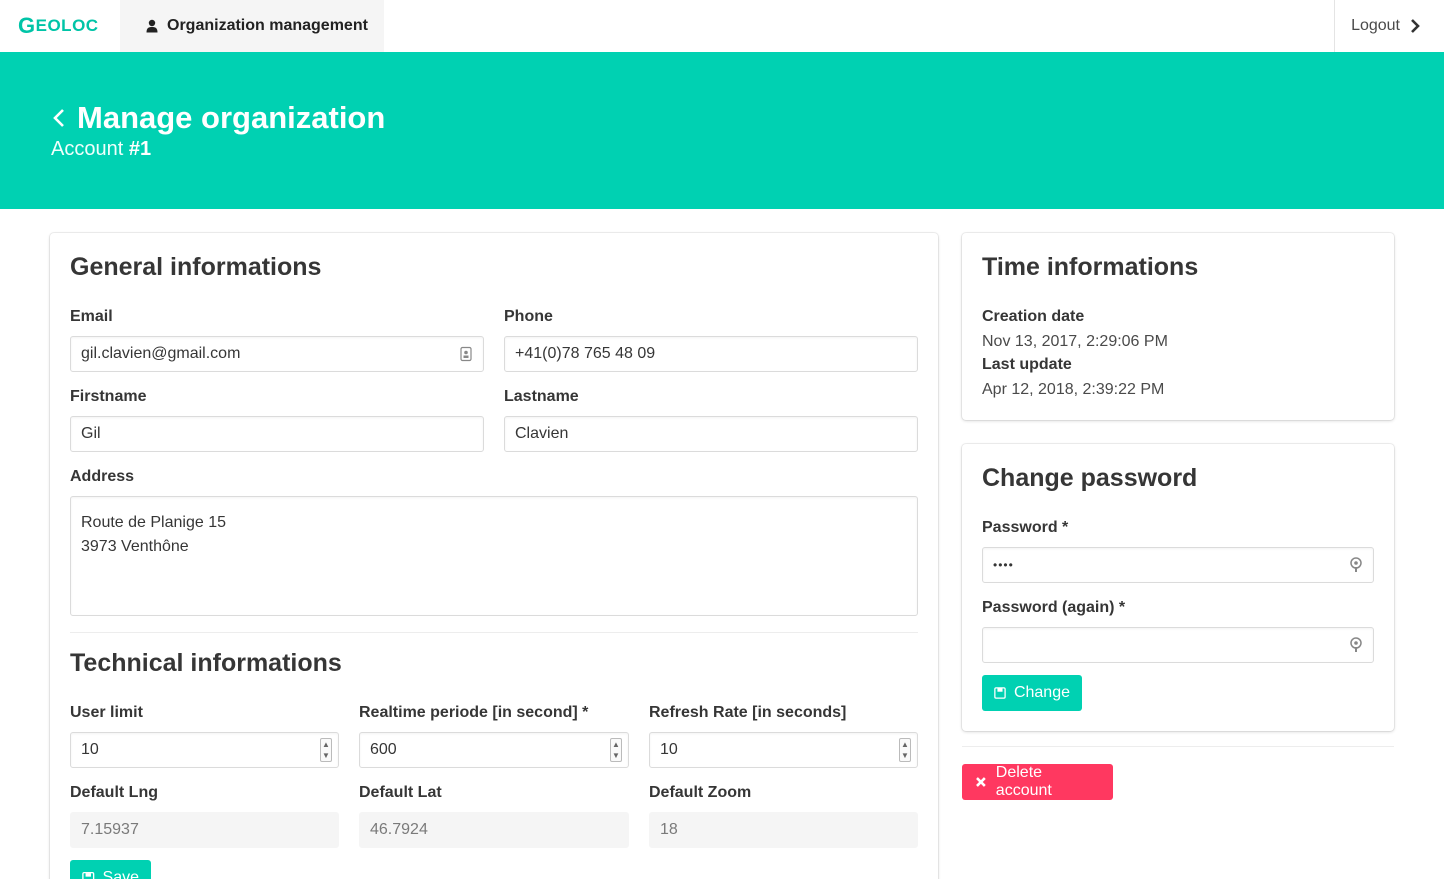  What do you see at coordinates (400, 792) in the screenshot?
I see `default-lat-label: Default Lat` at bounding box center [400, 792].